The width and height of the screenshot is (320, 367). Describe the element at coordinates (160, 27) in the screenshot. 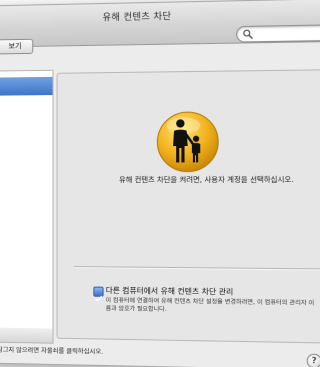

I see `window-titlebar: 유해 컨텐츠 차단 보기` at that location.